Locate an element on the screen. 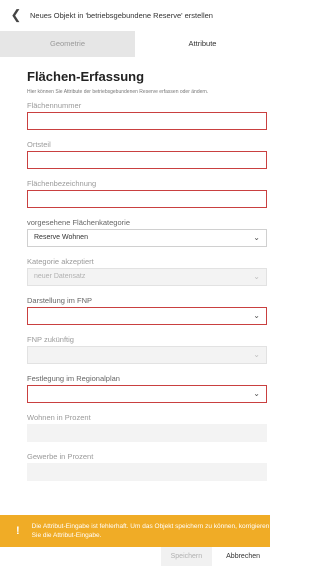  flaechennummer-input is located at coordinates (147, 121).